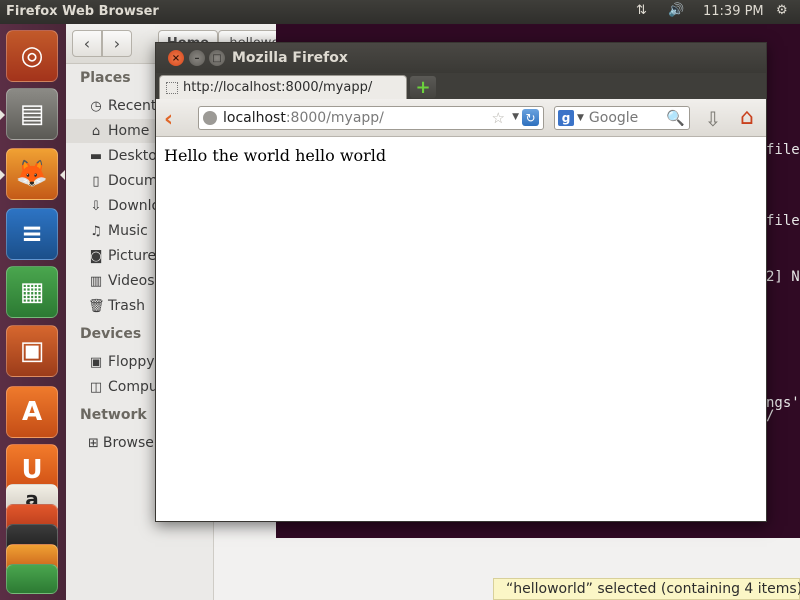 This screenshot has width=800, height=600. I want to click on file-cabinet-icon: ▤, so click(32, 114).